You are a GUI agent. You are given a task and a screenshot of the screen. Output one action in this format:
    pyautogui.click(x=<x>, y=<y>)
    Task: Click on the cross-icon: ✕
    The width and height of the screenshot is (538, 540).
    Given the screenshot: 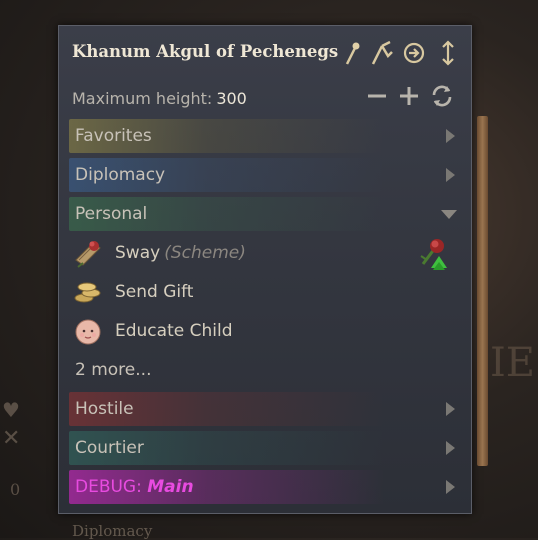 What is the action you would take?
    pyautogui.click(x=11, y=438)
    